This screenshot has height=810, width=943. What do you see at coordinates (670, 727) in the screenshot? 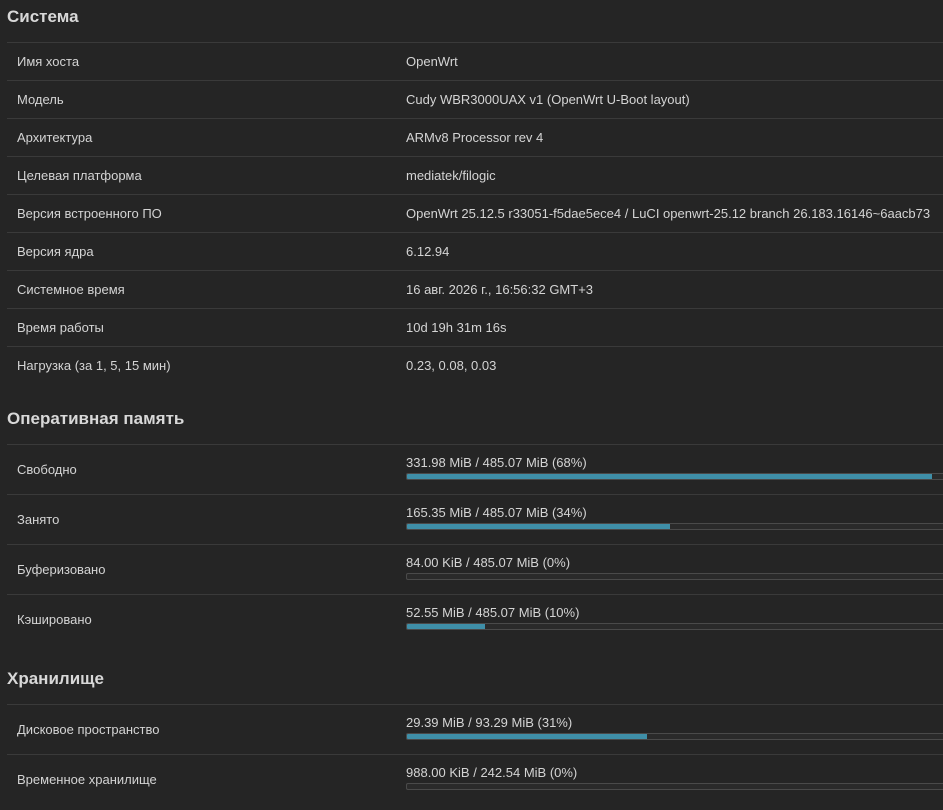
I see `progress: 29.39 MiB / 93.29 MiB (31%)` at bounding box center [670, 727].